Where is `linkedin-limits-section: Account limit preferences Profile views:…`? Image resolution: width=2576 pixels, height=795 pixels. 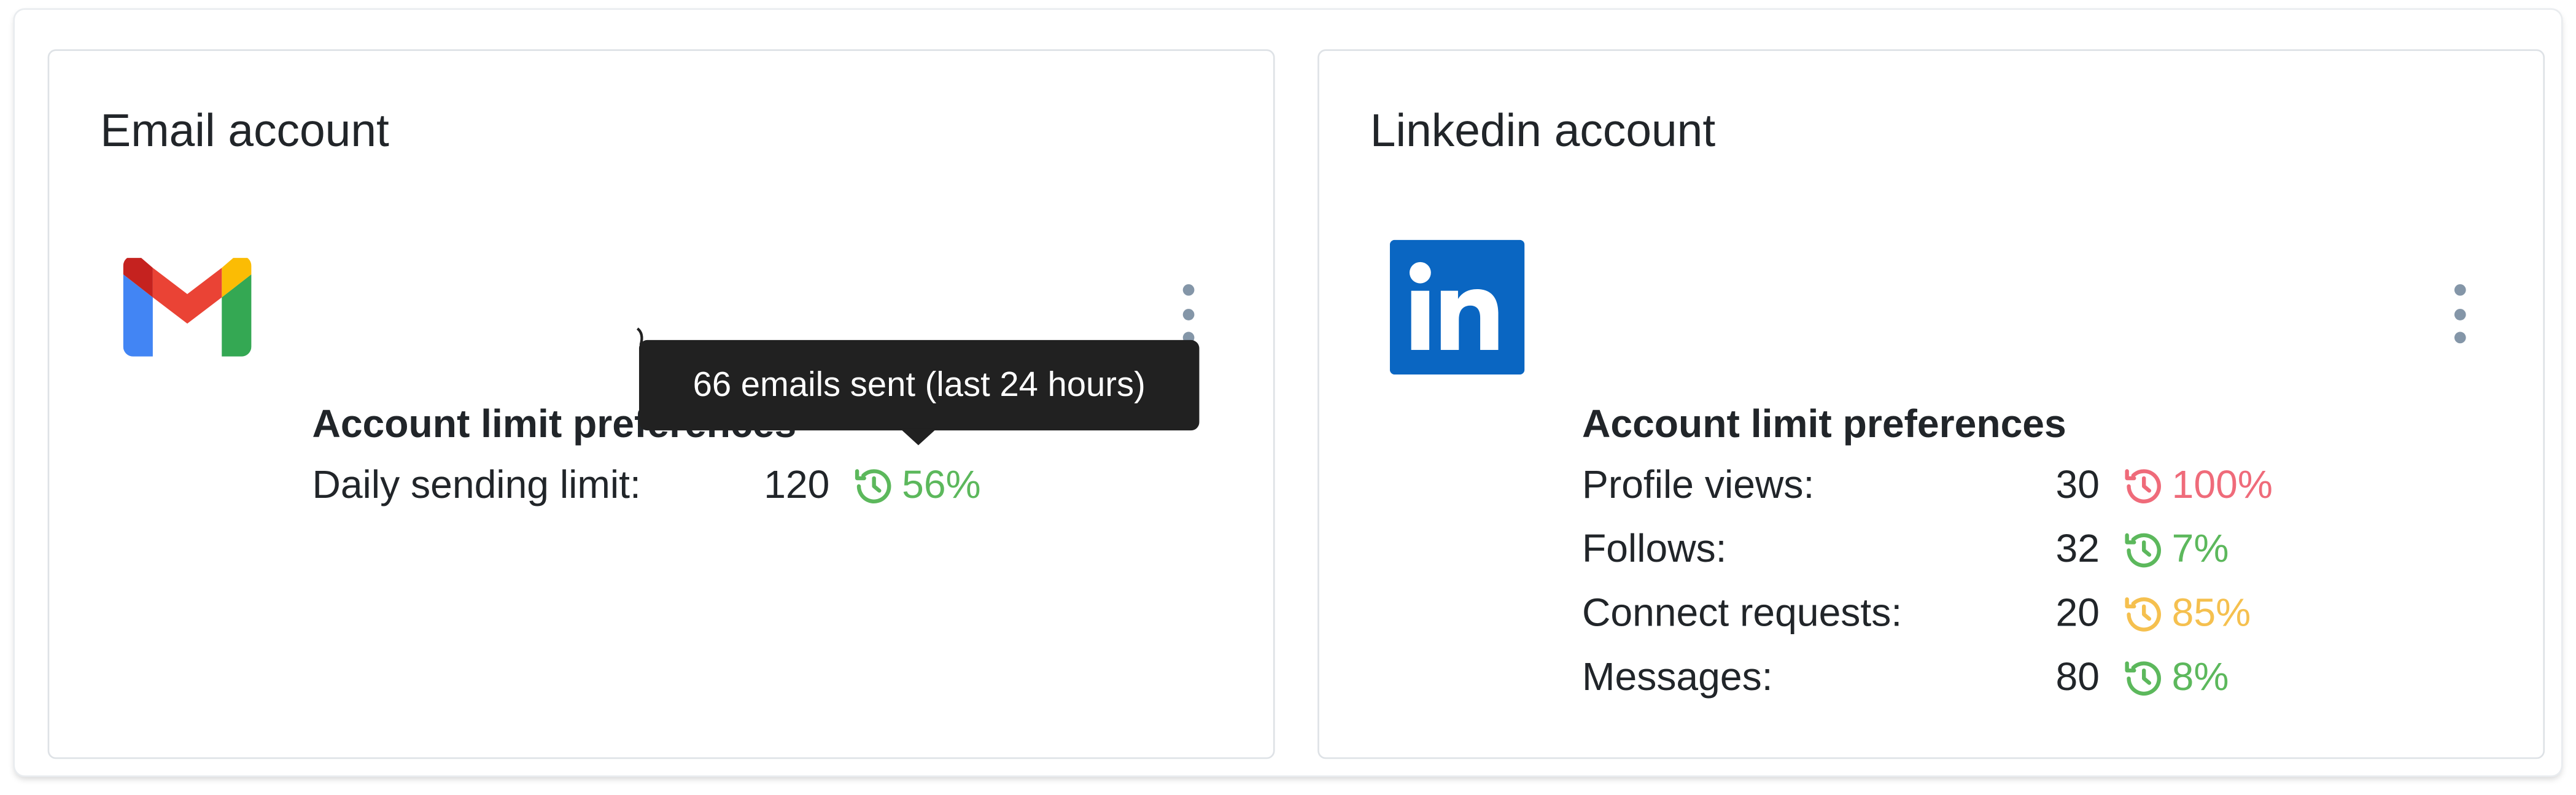 linkedin-limits-section: Account limit preferences Profile views:… is located at coordinates (2042, 555).